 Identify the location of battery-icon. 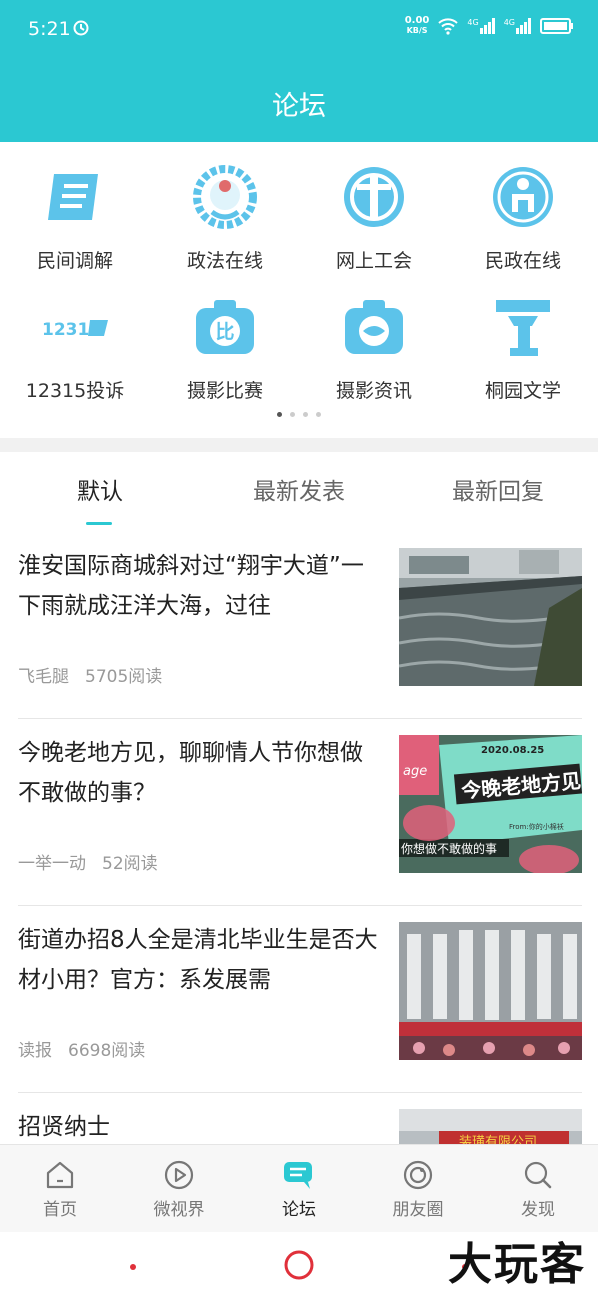
(556, 26).